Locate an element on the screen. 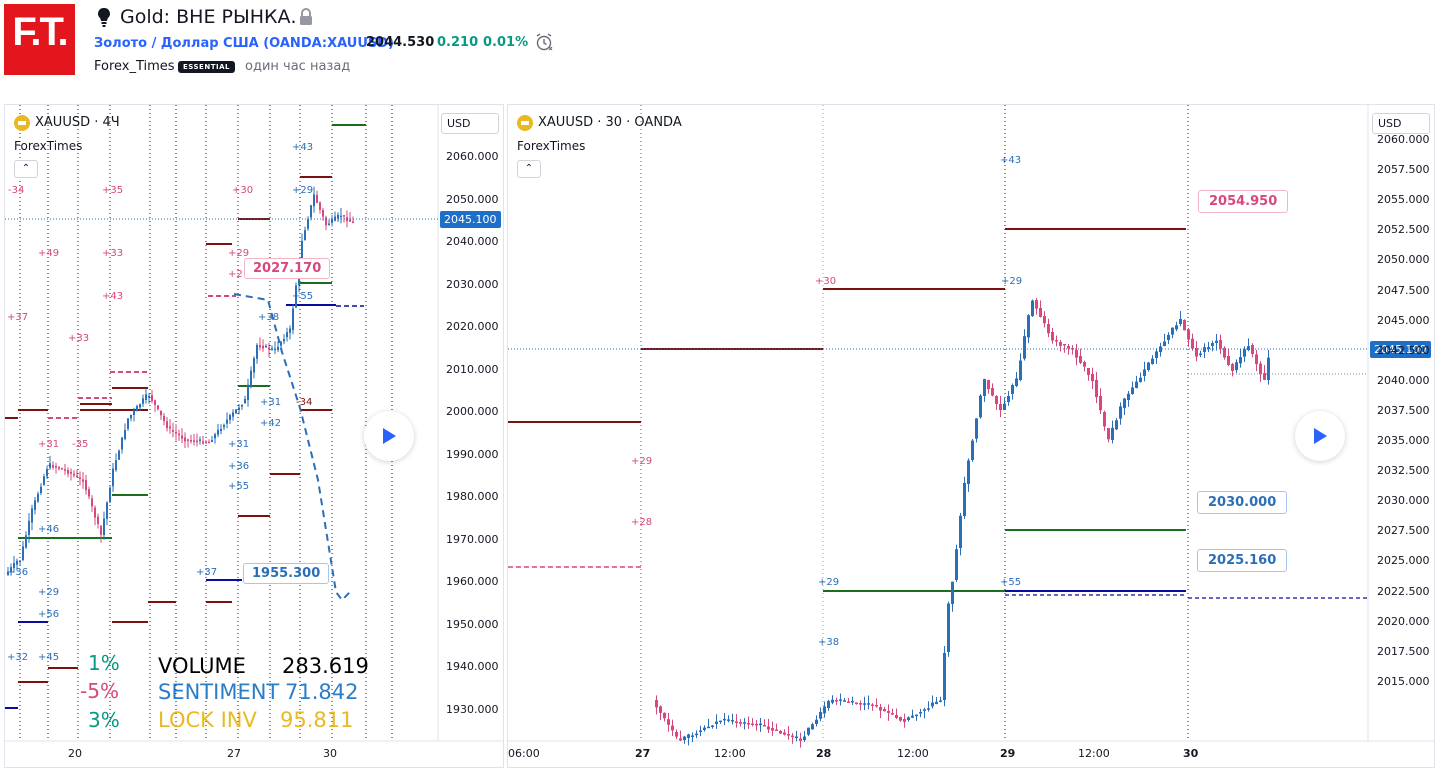 The image size is (1439, 773). idea-title: Gold: ВНЕ РЫНКА. is located at coordinates (208, 17).